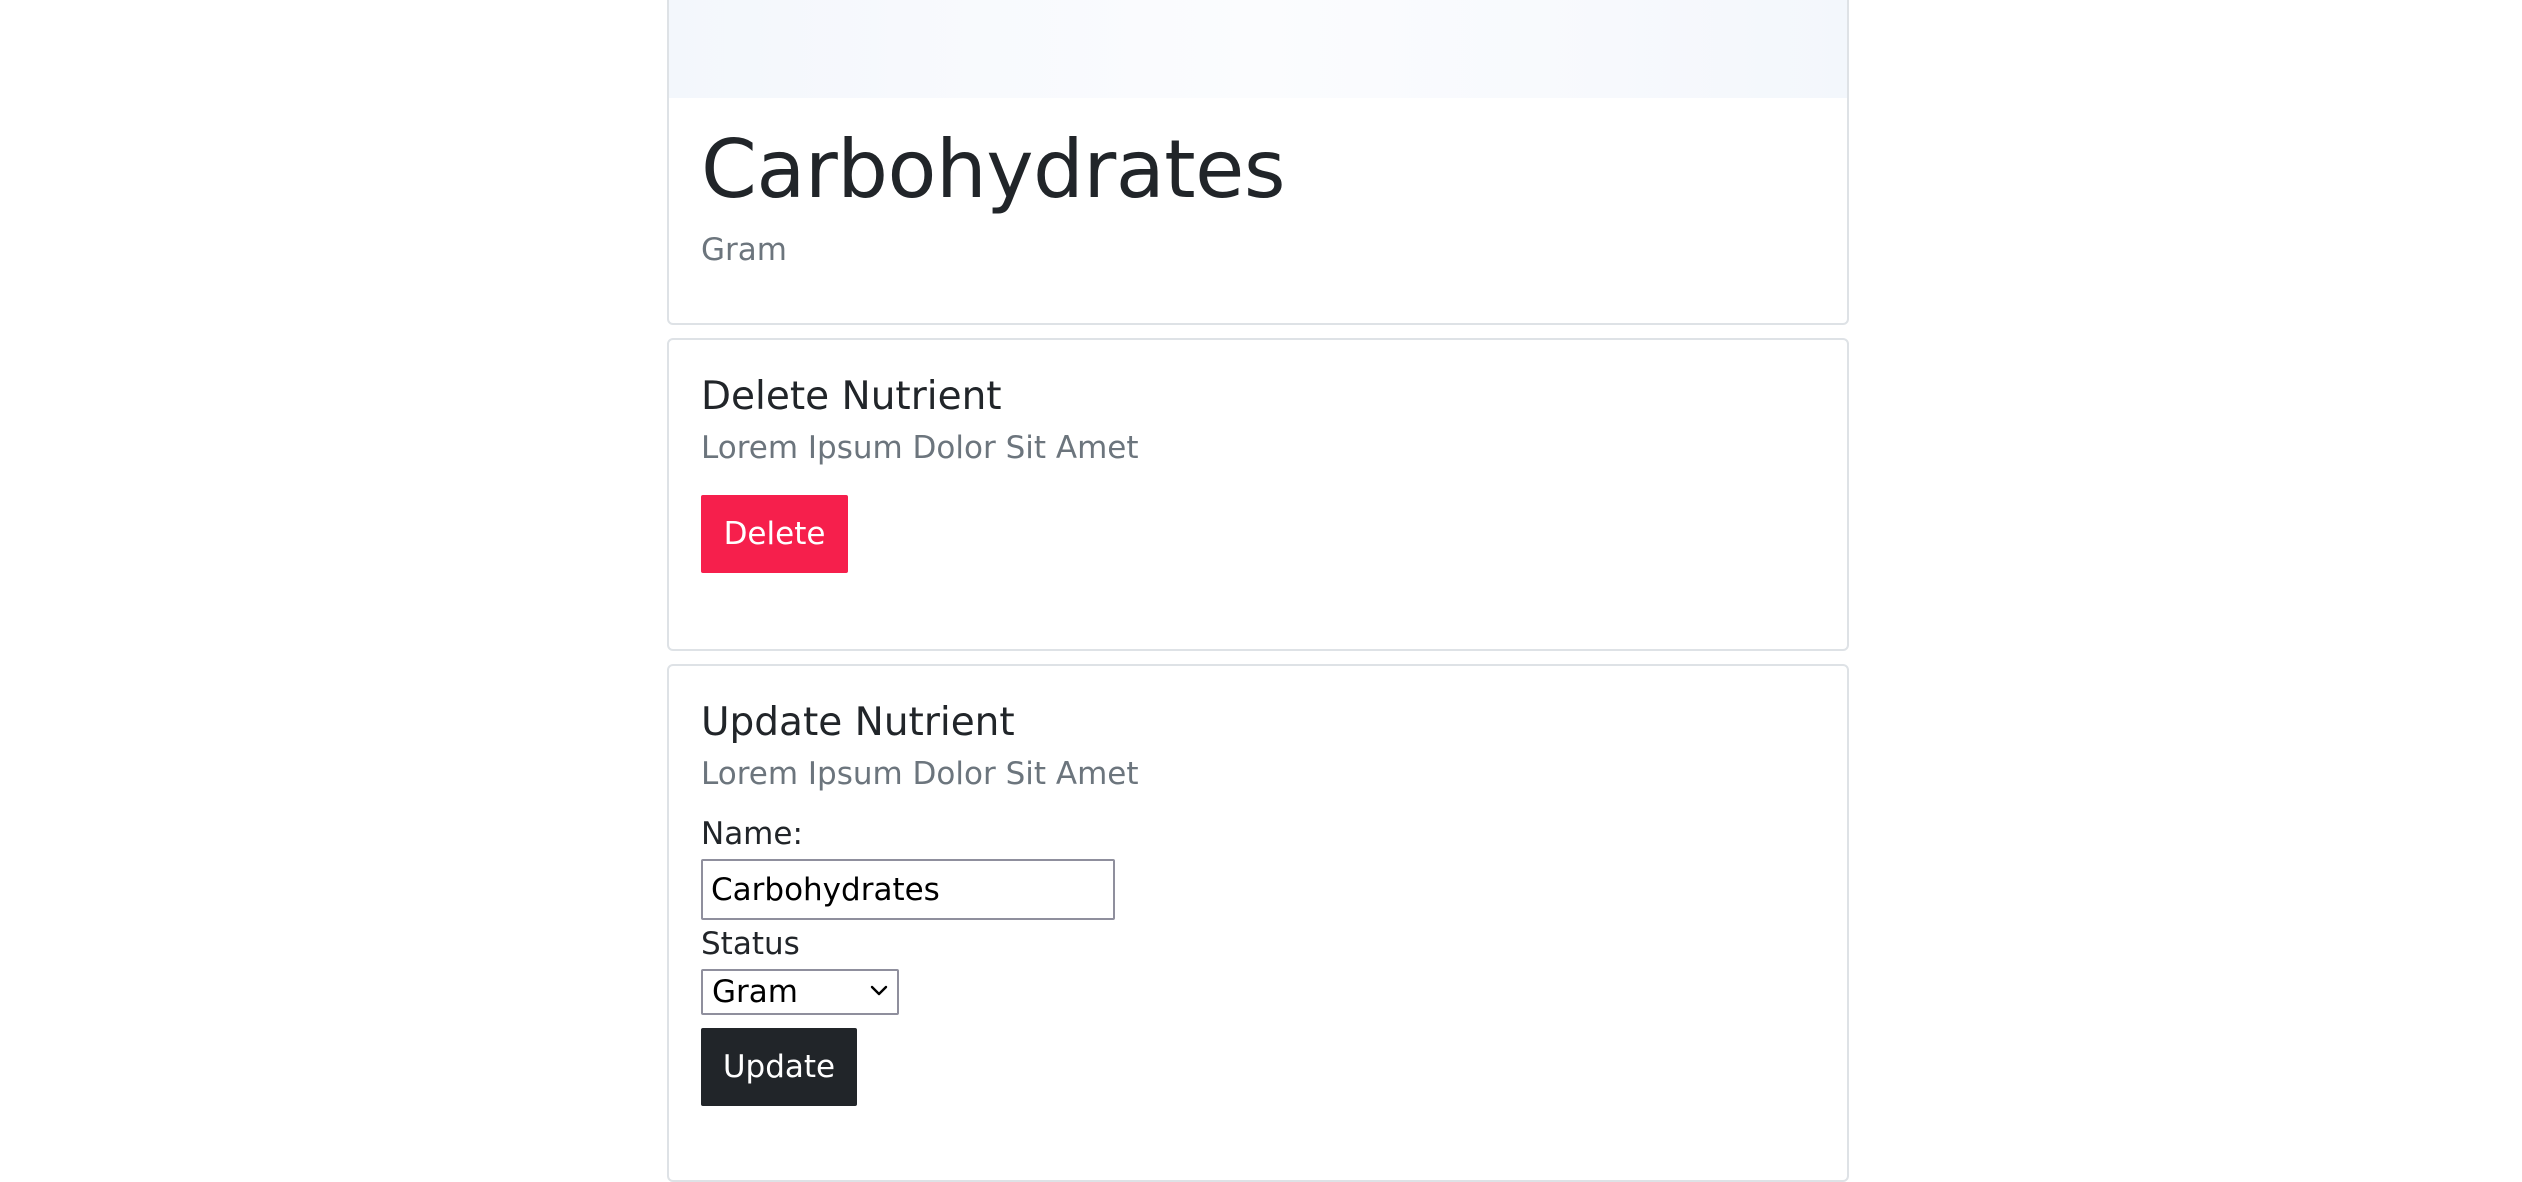  Describe the element at coordinates (920, 774) in the screenshot. I see `update-section-subtitle: Lorem Ipsum Dolor Sit Amet` at that location.